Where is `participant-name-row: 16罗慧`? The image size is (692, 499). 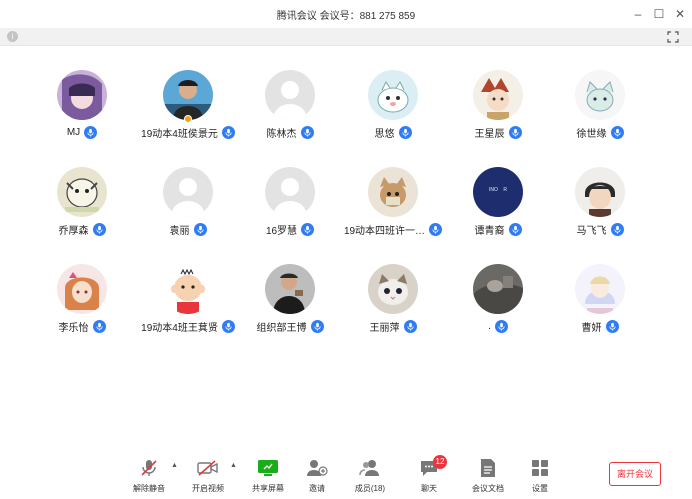 participant-name-row: 16罗慧 is located at coordinates (290, 229).